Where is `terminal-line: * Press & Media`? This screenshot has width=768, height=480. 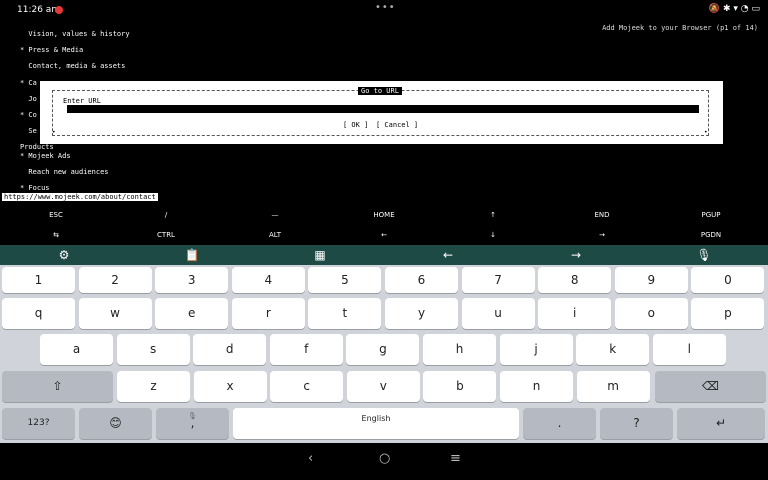 terminal-line: * Press & Media is located at coordinates (52, 50).